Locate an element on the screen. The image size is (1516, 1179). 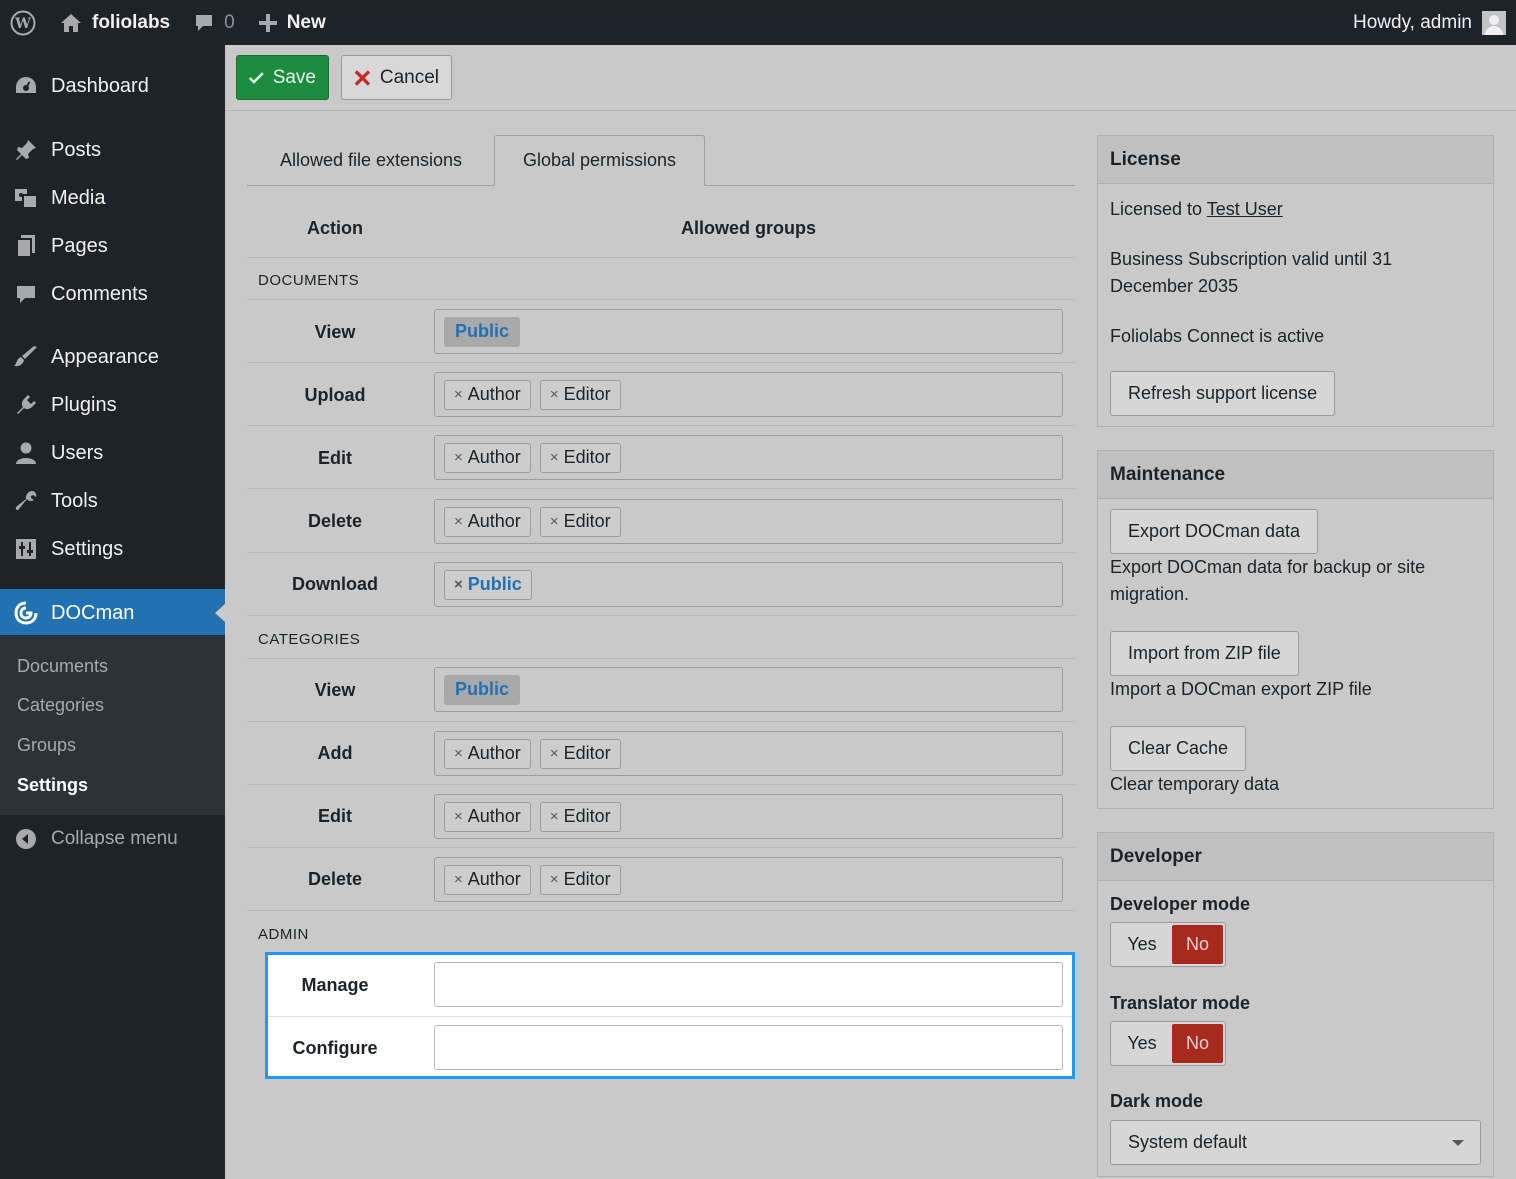
licensed-prefix: Licensed to is located at coordinates (1156, 209).